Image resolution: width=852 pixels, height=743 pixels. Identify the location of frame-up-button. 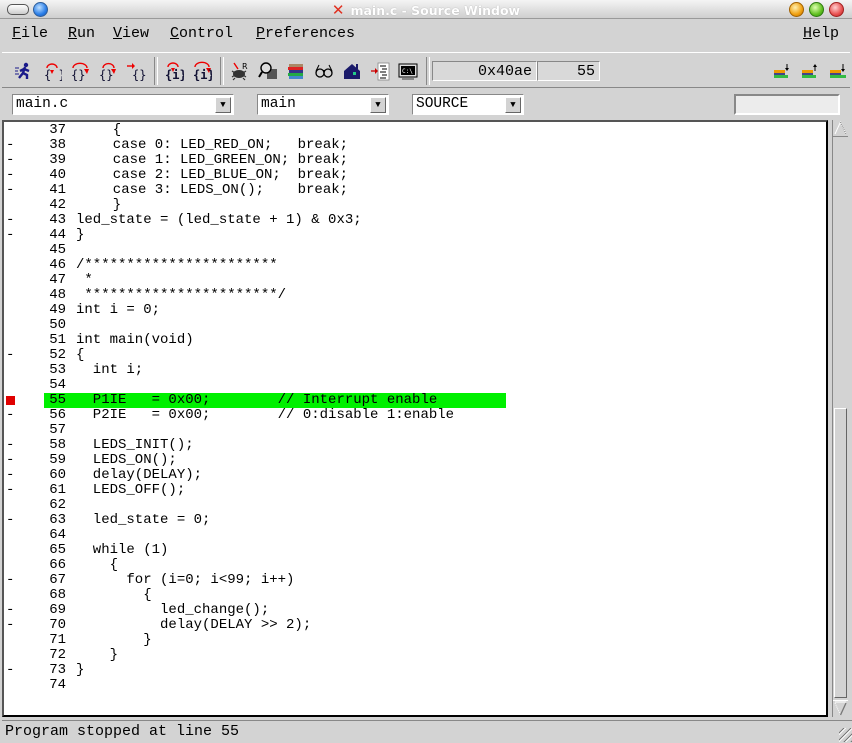
(810, 71).